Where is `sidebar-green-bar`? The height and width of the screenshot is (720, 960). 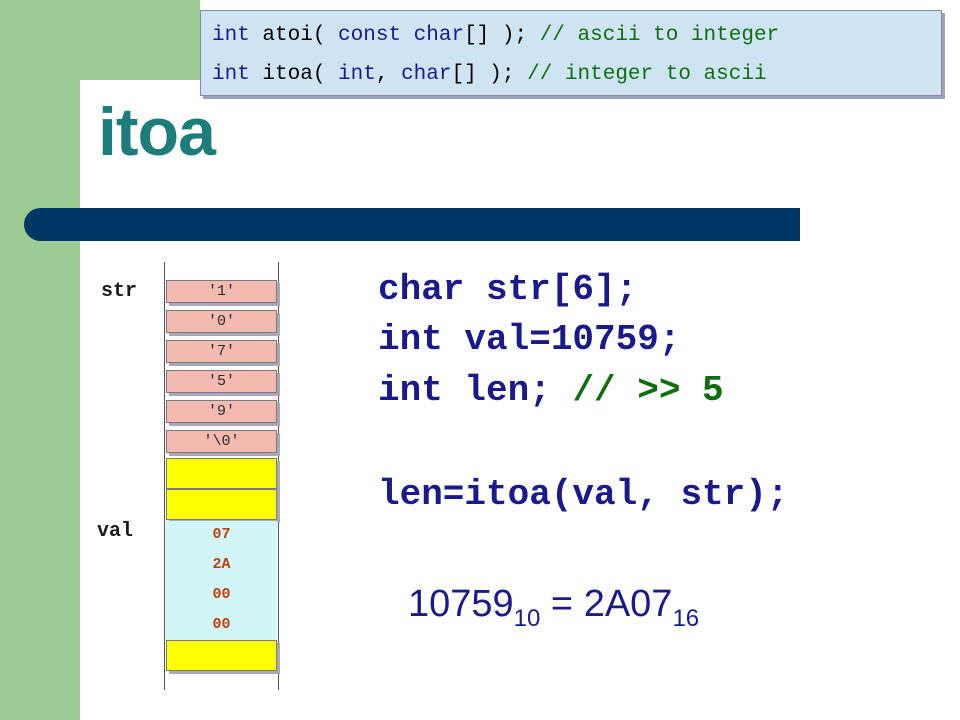
sidebar-green-bar is located at coordinates (40, 360).